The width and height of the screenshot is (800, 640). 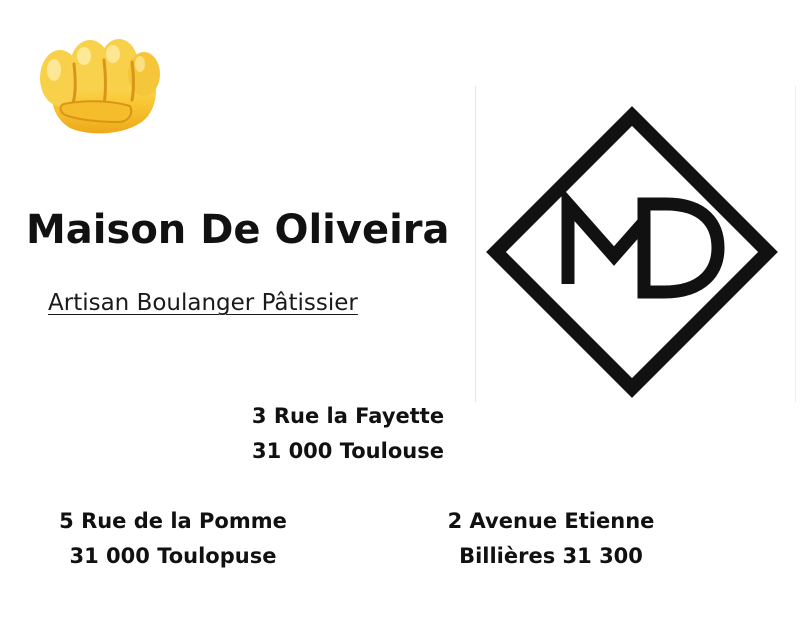 What do you see at coordinates (173, 521) in the screenshot?
I see `address-line: 5 Rue de la Pomme` at bounding box center [173, 521].